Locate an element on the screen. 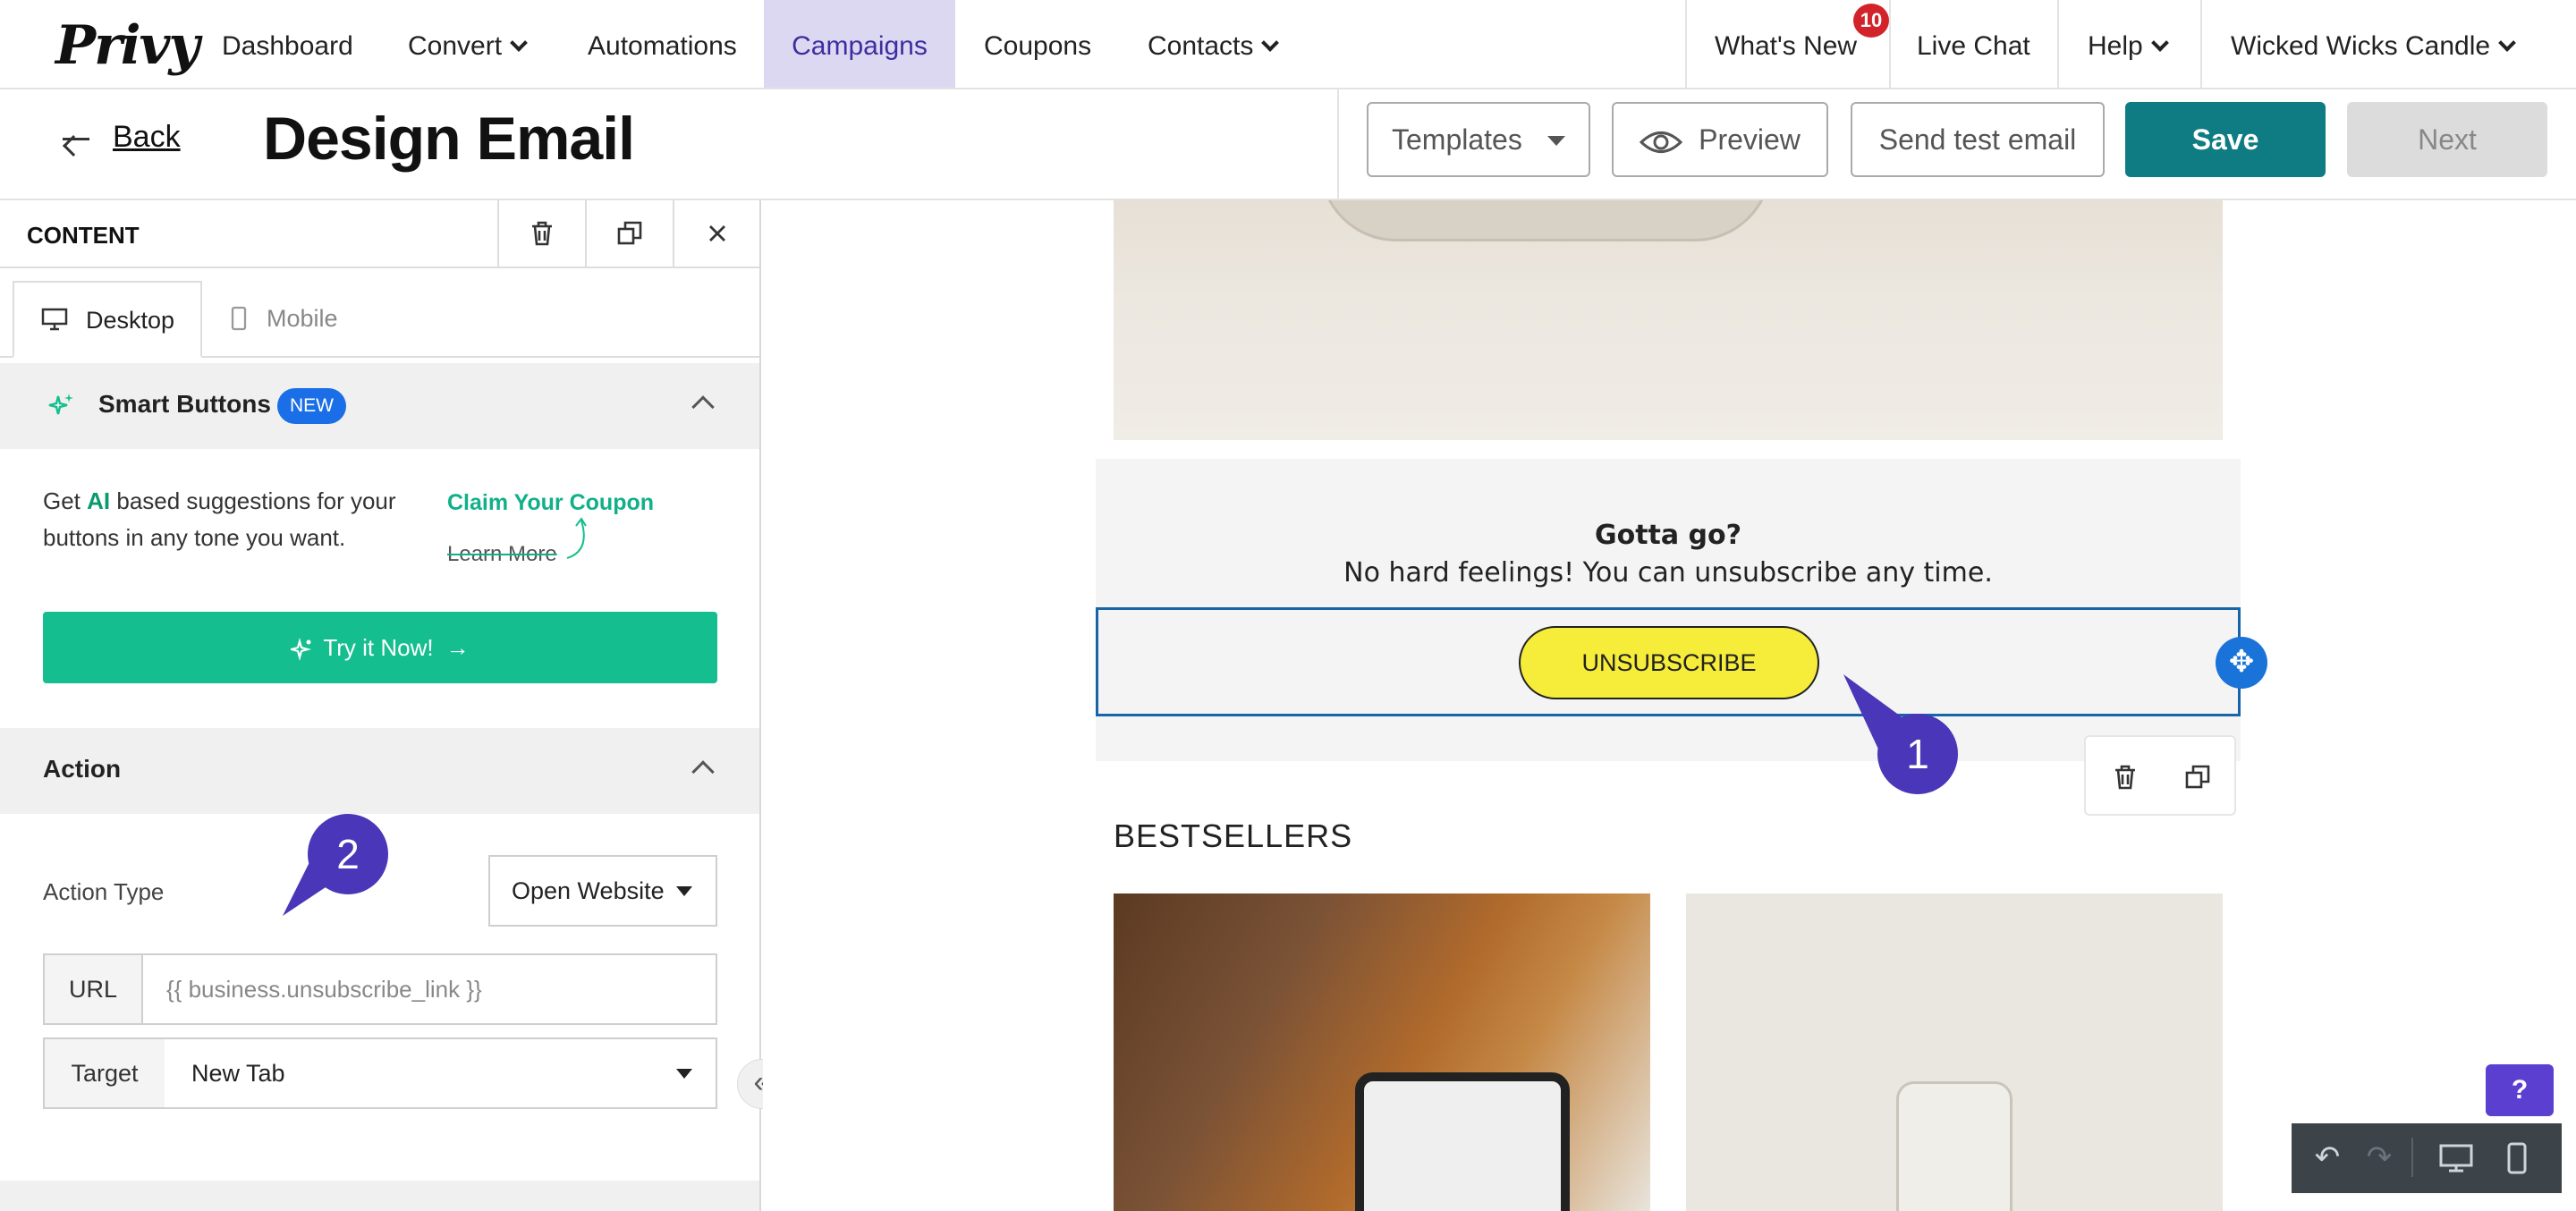 Image resolution: width=2576 pixels, height=1211 pixels. nav-dashboard-label: Dashboard is located at coordinates (287, 46).